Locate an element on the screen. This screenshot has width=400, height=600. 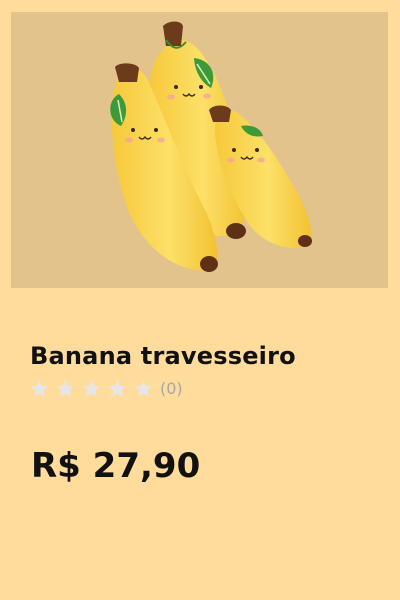
product-price: R$ 27,90 is located at coordinates (116, 466).